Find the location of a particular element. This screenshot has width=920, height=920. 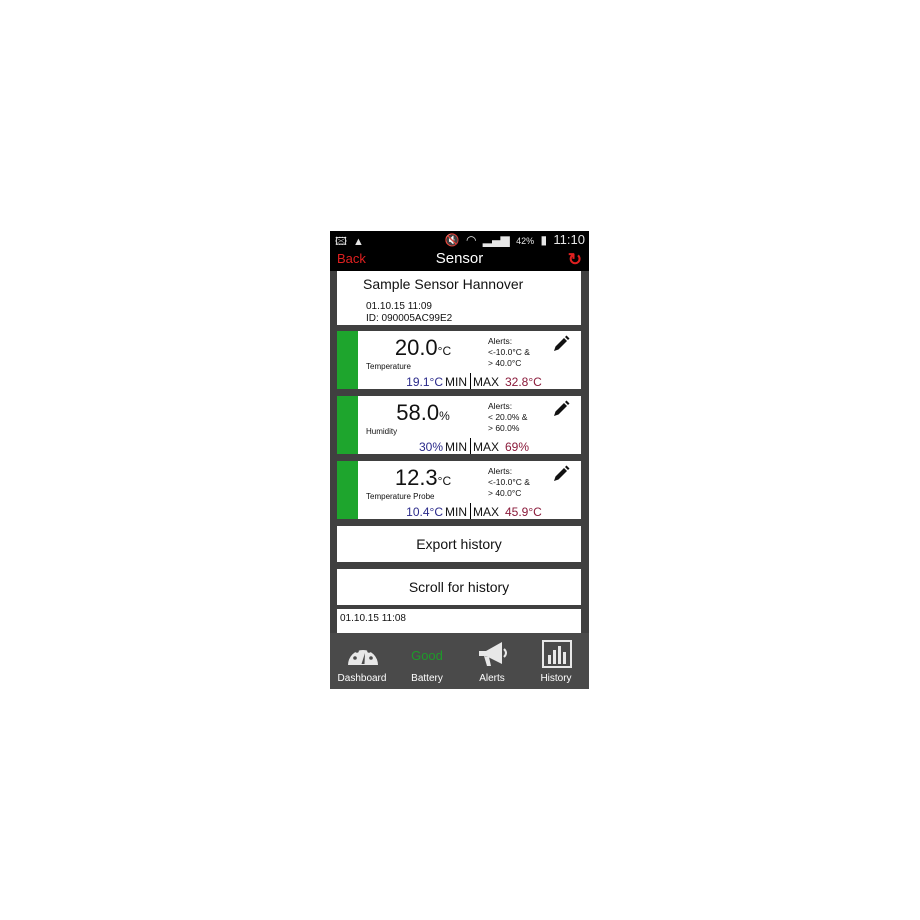

refresh-icon: ↻ is located at coordinates (575, 260).